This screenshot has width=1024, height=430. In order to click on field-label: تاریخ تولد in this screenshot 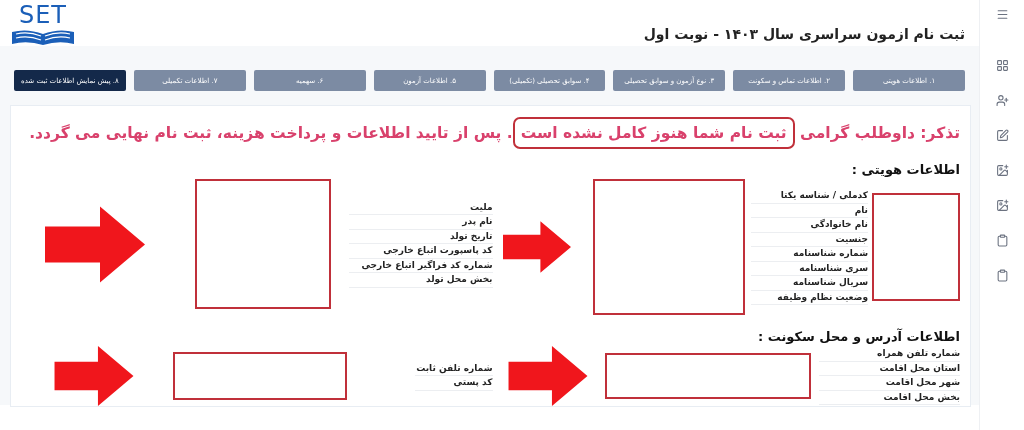, I will do `click(421, 236)`.